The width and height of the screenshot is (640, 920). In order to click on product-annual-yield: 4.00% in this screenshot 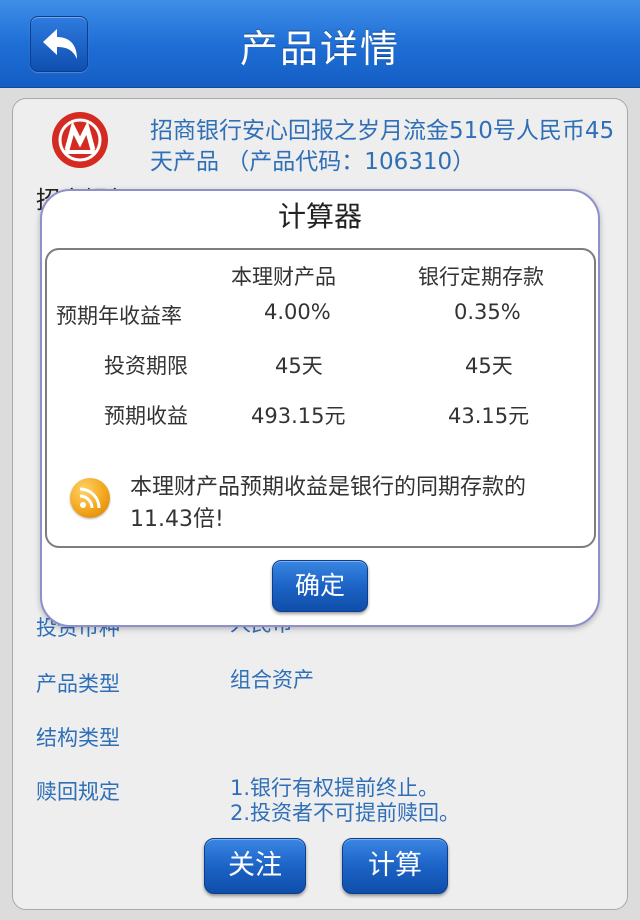, I will do `click(297, 312)`.